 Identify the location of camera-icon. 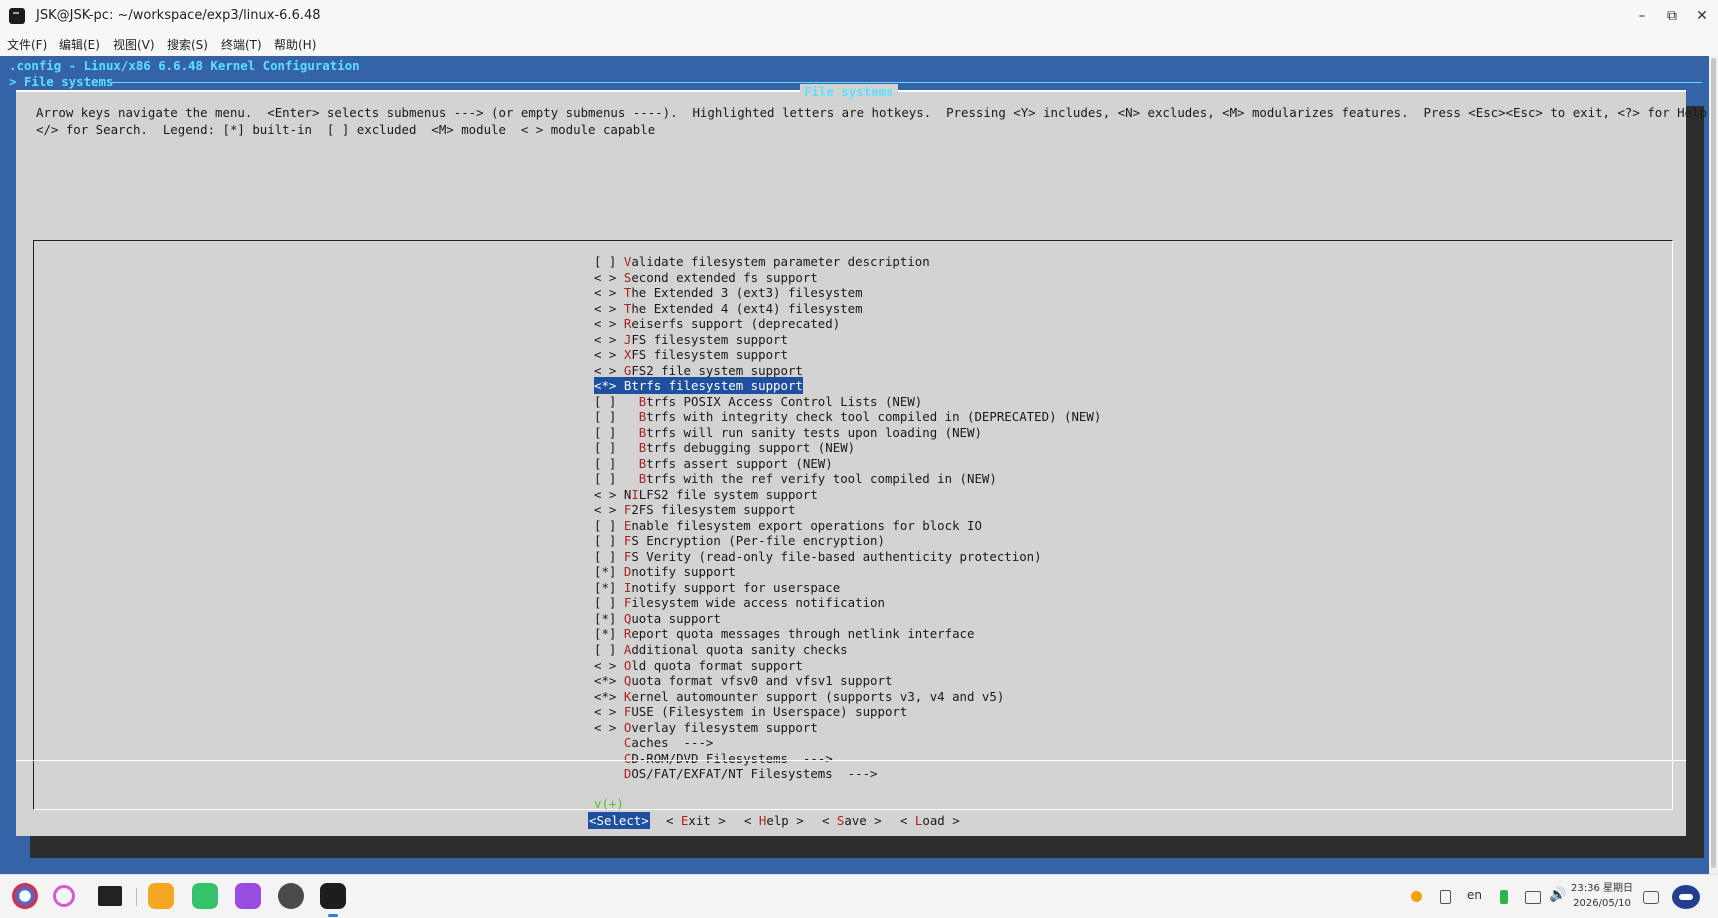
(248, 896).